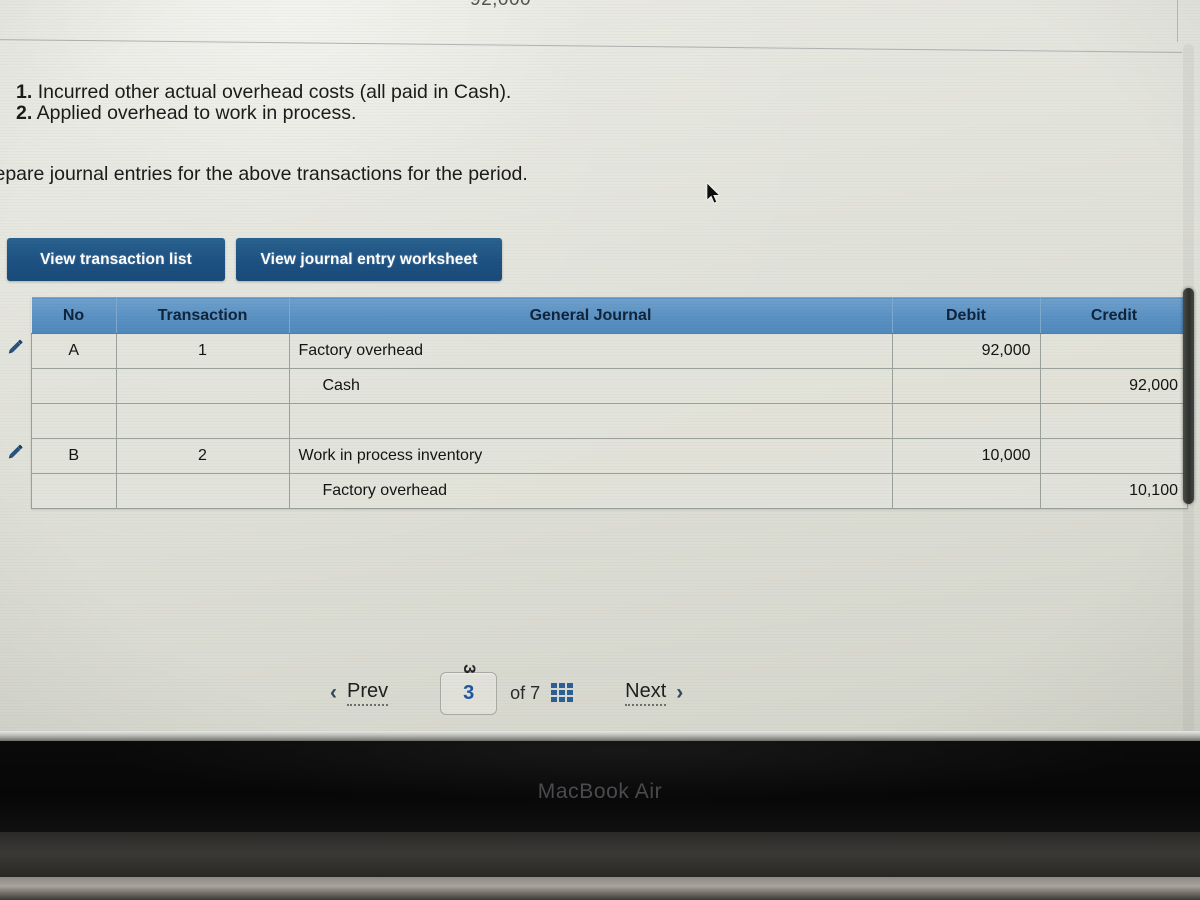 The width and height of the screenshot is (1200, 900). Describe the element at coordinates (15, 347) in the screenshot. I see `edit-pencil-icon-row-a` at that location.